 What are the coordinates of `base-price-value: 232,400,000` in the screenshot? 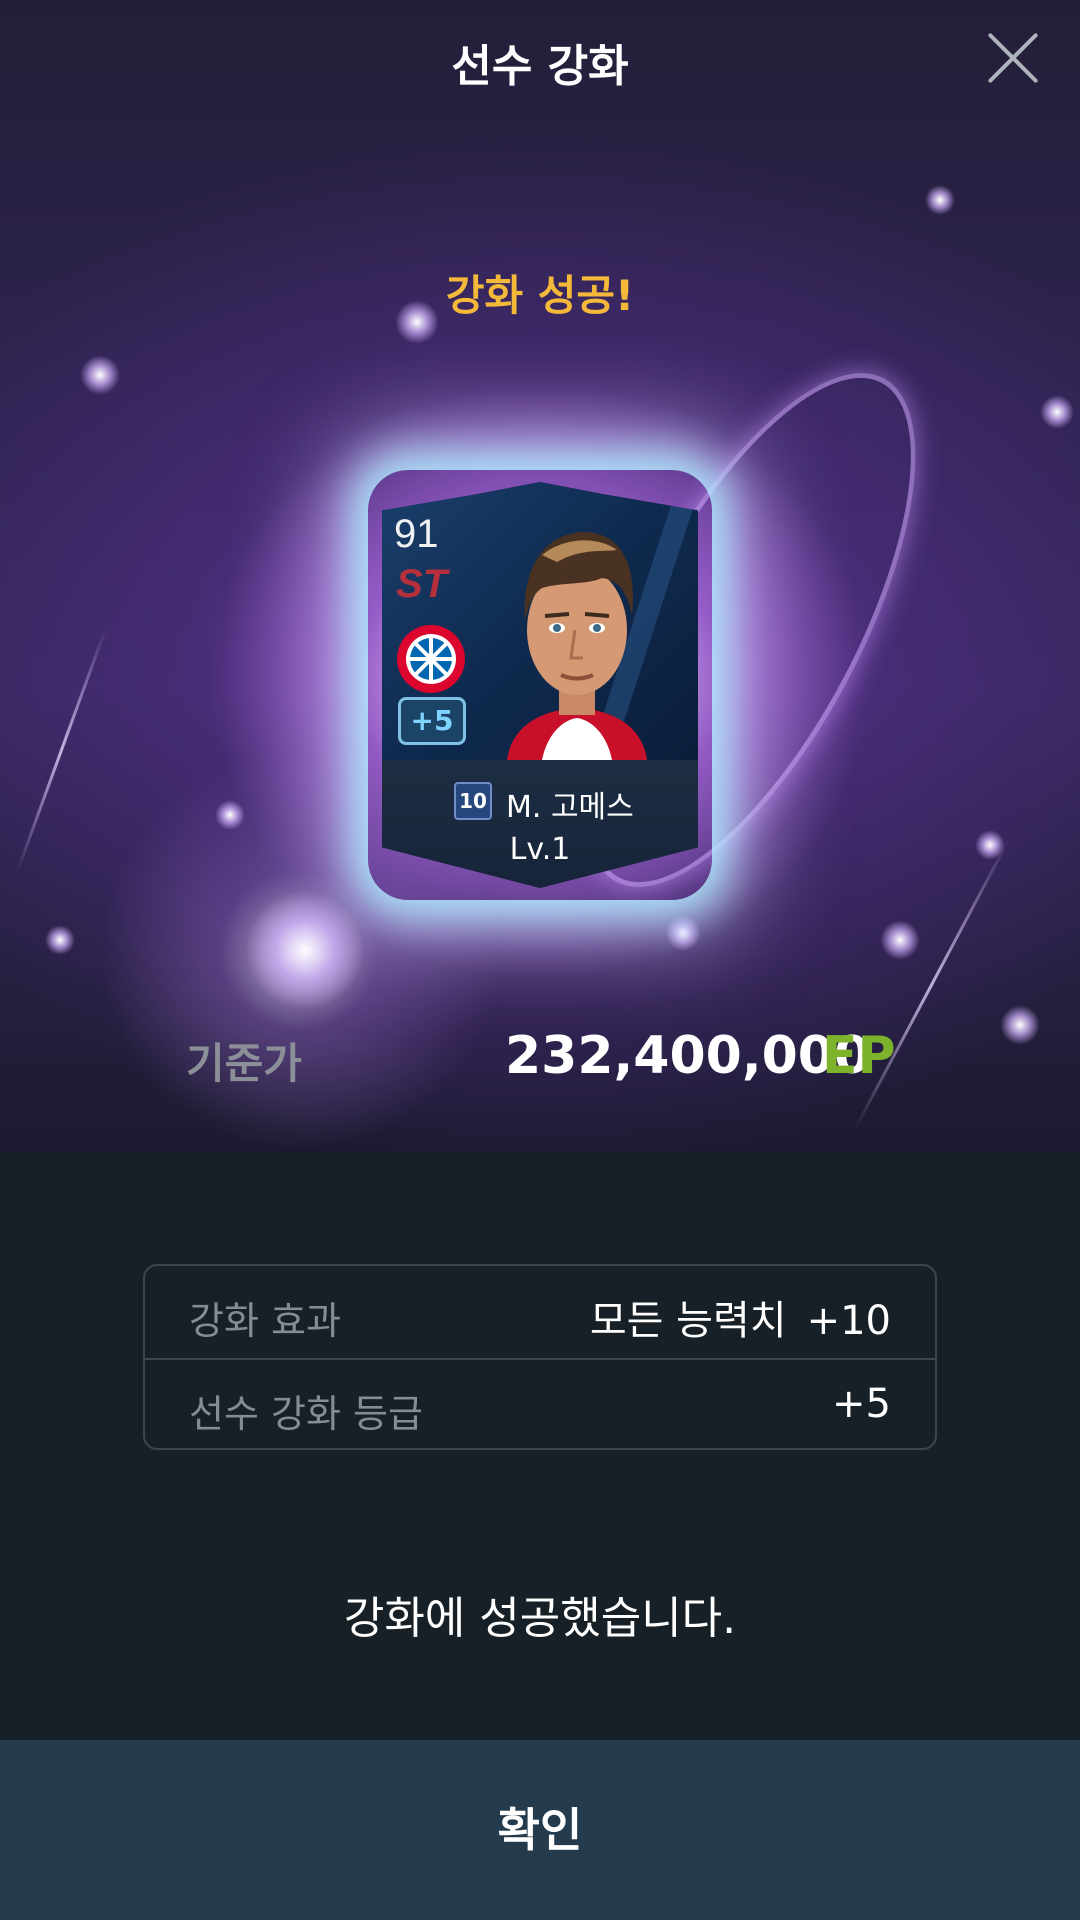 It's located at (688, 1056).